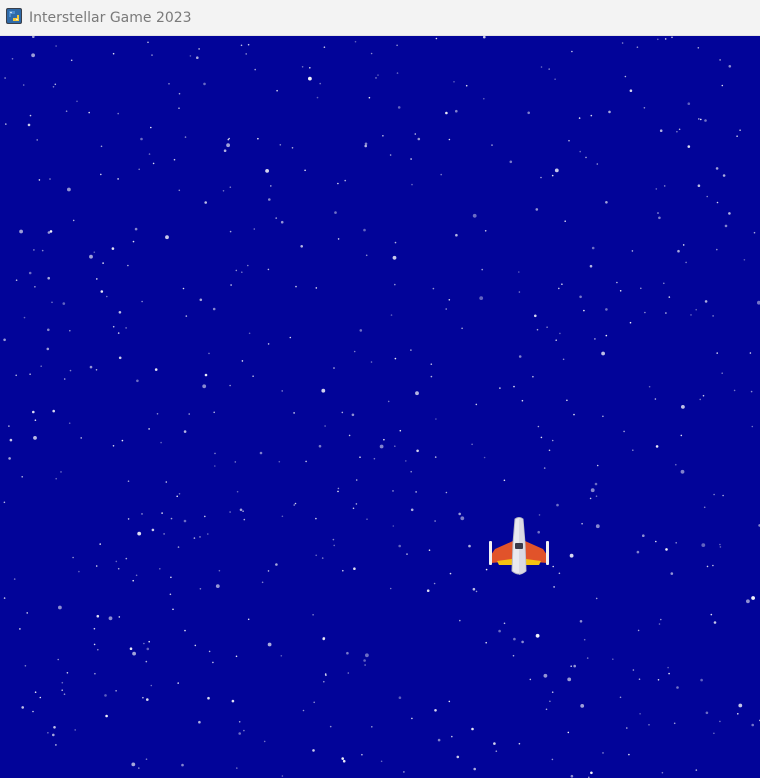 Image resolution: width=760 pixels, height=778 pixels. I want to click on player-spaceship, so click(519, 547).